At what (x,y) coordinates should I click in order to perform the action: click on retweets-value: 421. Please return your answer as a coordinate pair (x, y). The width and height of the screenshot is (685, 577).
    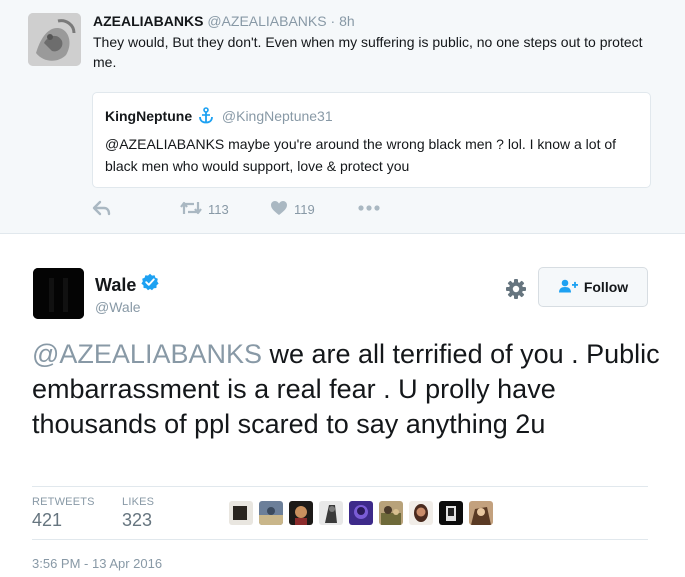
    Looking at the image, I should click on (47, 520).